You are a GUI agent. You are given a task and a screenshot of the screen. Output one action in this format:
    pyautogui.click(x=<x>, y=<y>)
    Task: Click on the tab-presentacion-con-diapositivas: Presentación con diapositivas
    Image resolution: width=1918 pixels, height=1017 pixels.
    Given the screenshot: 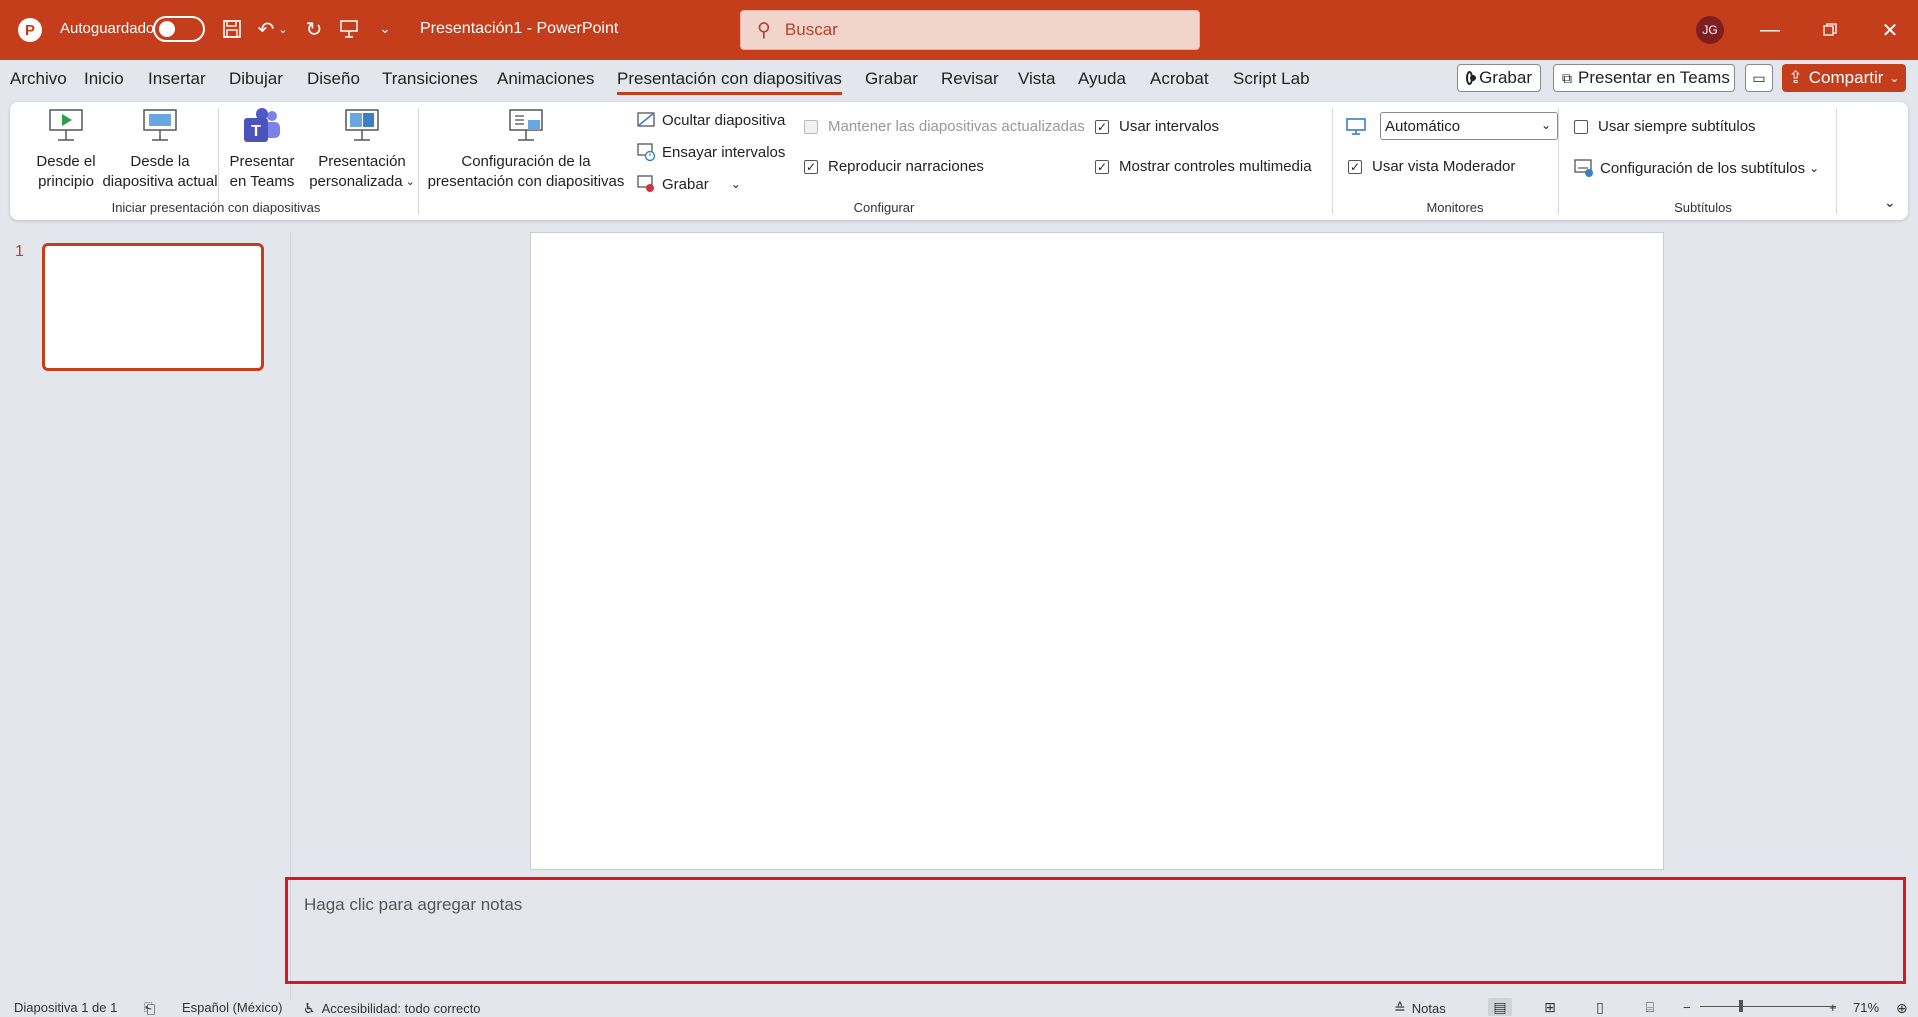 What is the action you would take?
    pyautogui.click(x=729, y=82)
    